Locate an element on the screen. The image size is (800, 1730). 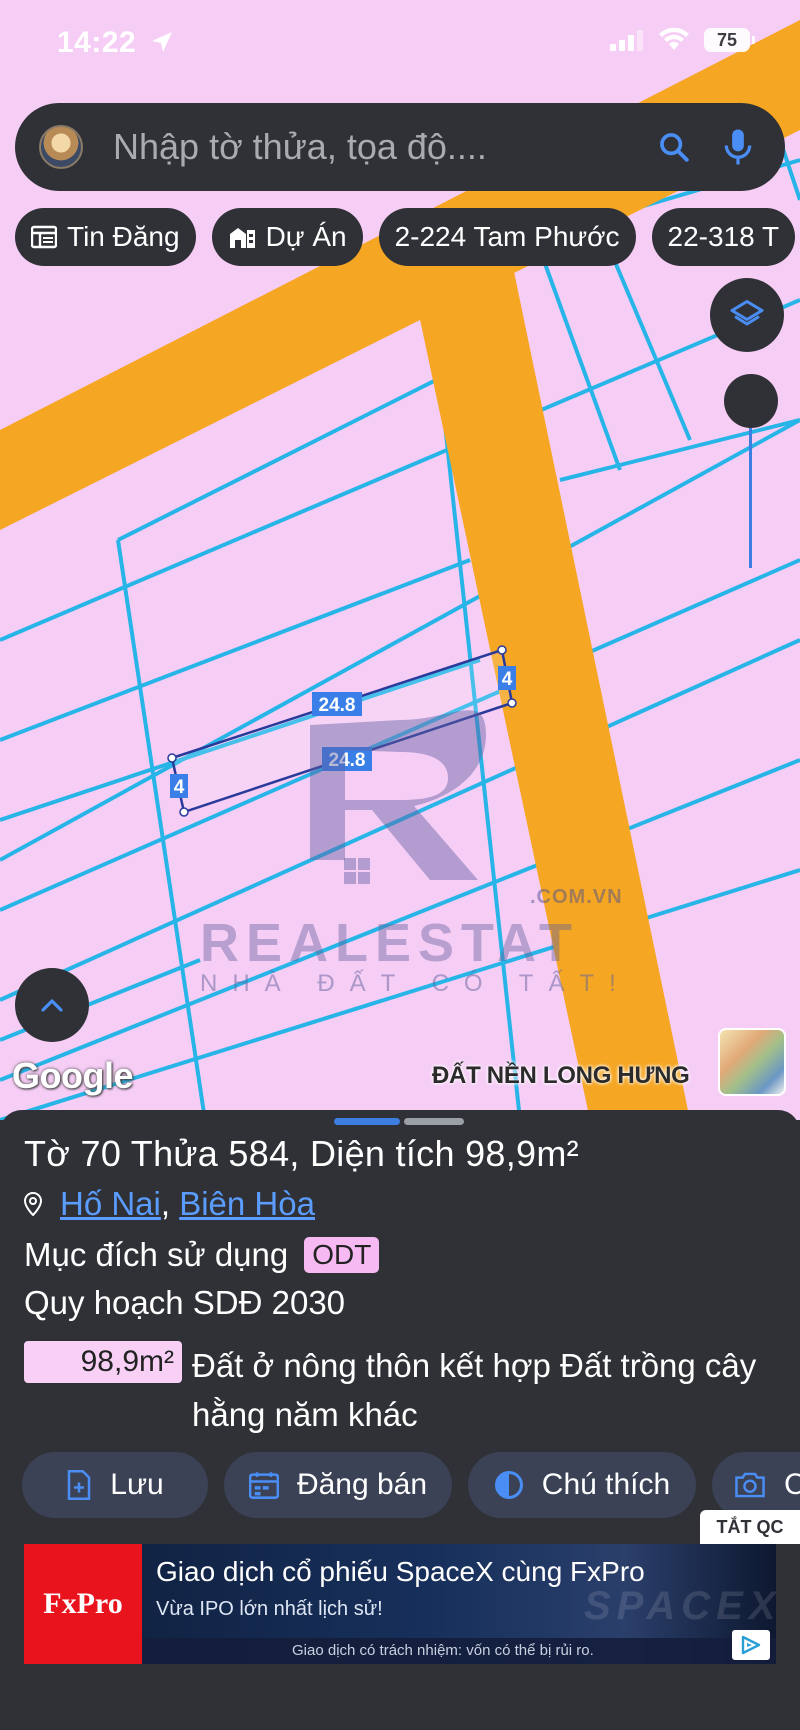
ad-choices-icon is located at coordinates (751, 1645).